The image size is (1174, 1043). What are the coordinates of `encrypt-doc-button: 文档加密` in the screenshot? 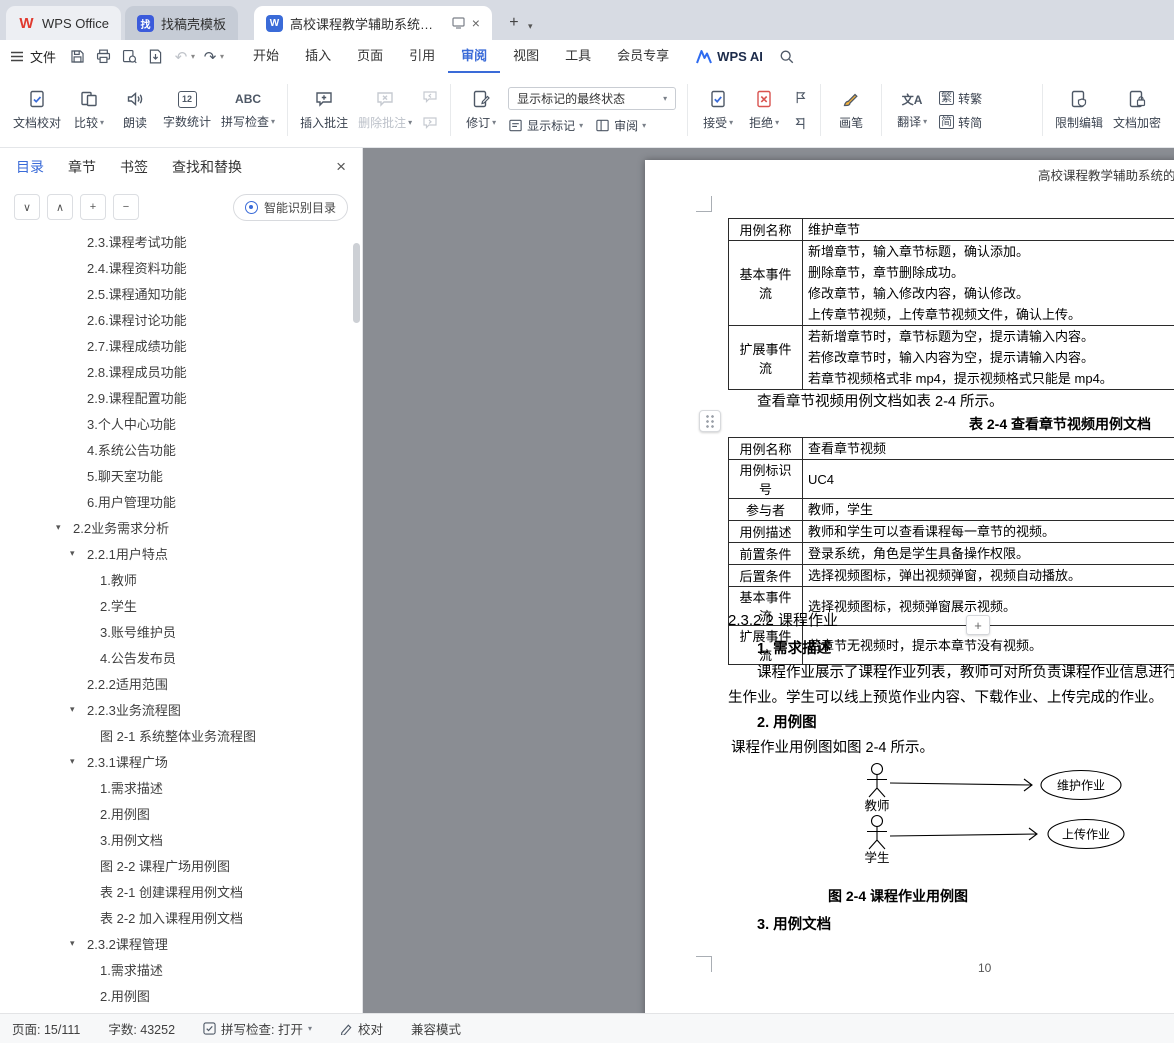 It's located at (1137, 110).